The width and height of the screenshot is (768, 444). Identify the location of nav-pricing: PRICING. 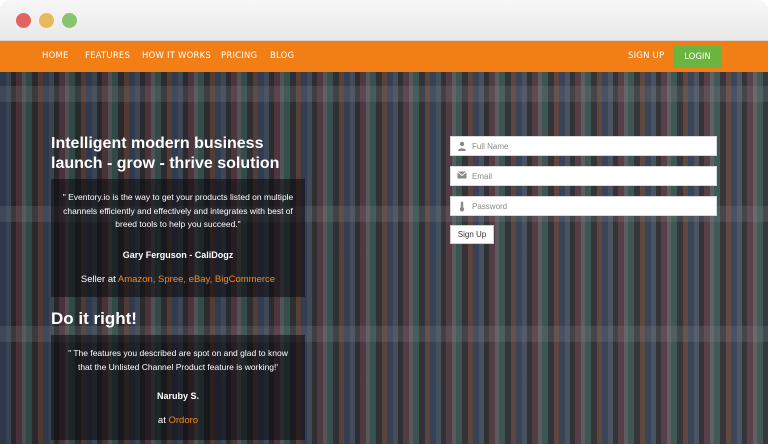
(239, 56).